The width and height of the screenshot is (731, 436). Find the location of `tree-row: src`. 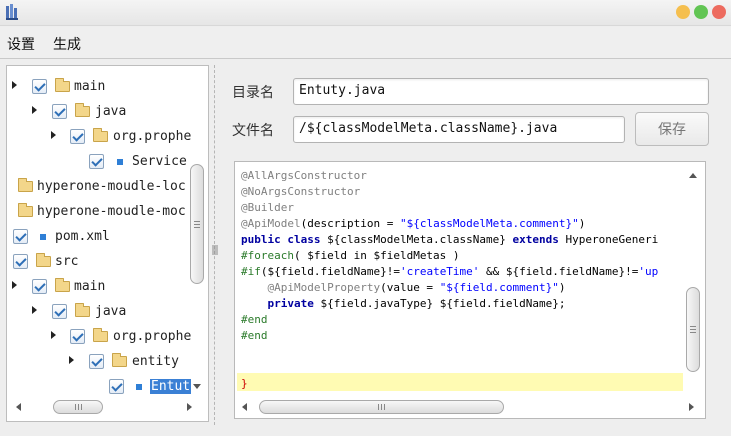

tree-row: src is located at coordinates (102, 262).